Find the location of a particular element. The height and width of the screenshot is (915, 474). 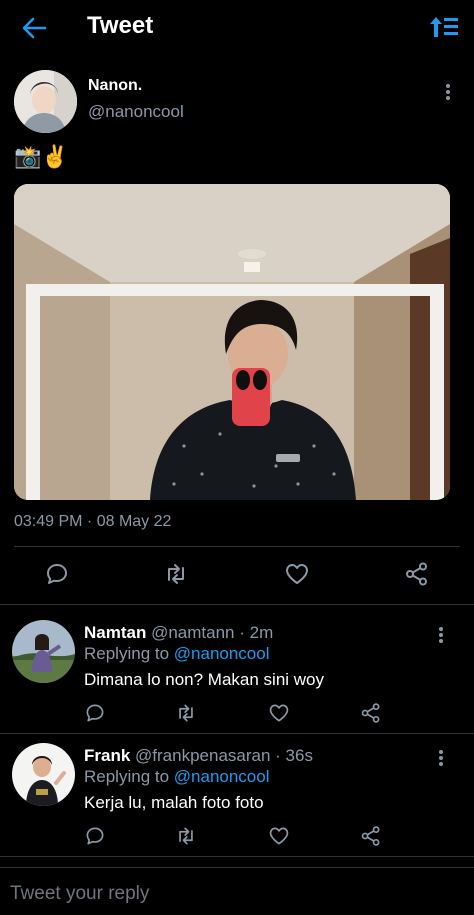

reply-text: Dimana lo non? Makan sini woy is located at coordinates (204, 679).